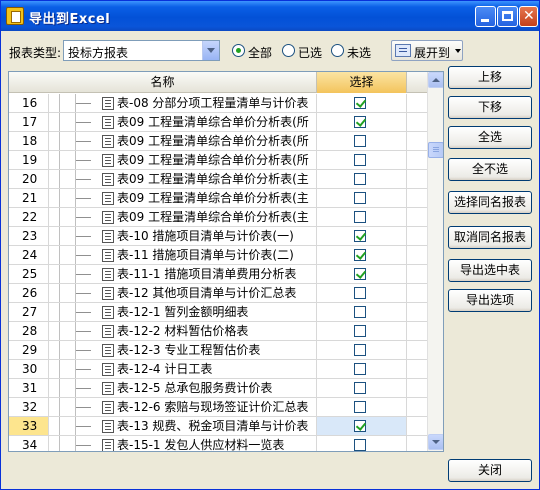 This screenshot has width=540, height=490. Describe the element at coordinates (218, 369) in the screenshot. I see `table-row: 30 表-12-4 计日工表` at that location.